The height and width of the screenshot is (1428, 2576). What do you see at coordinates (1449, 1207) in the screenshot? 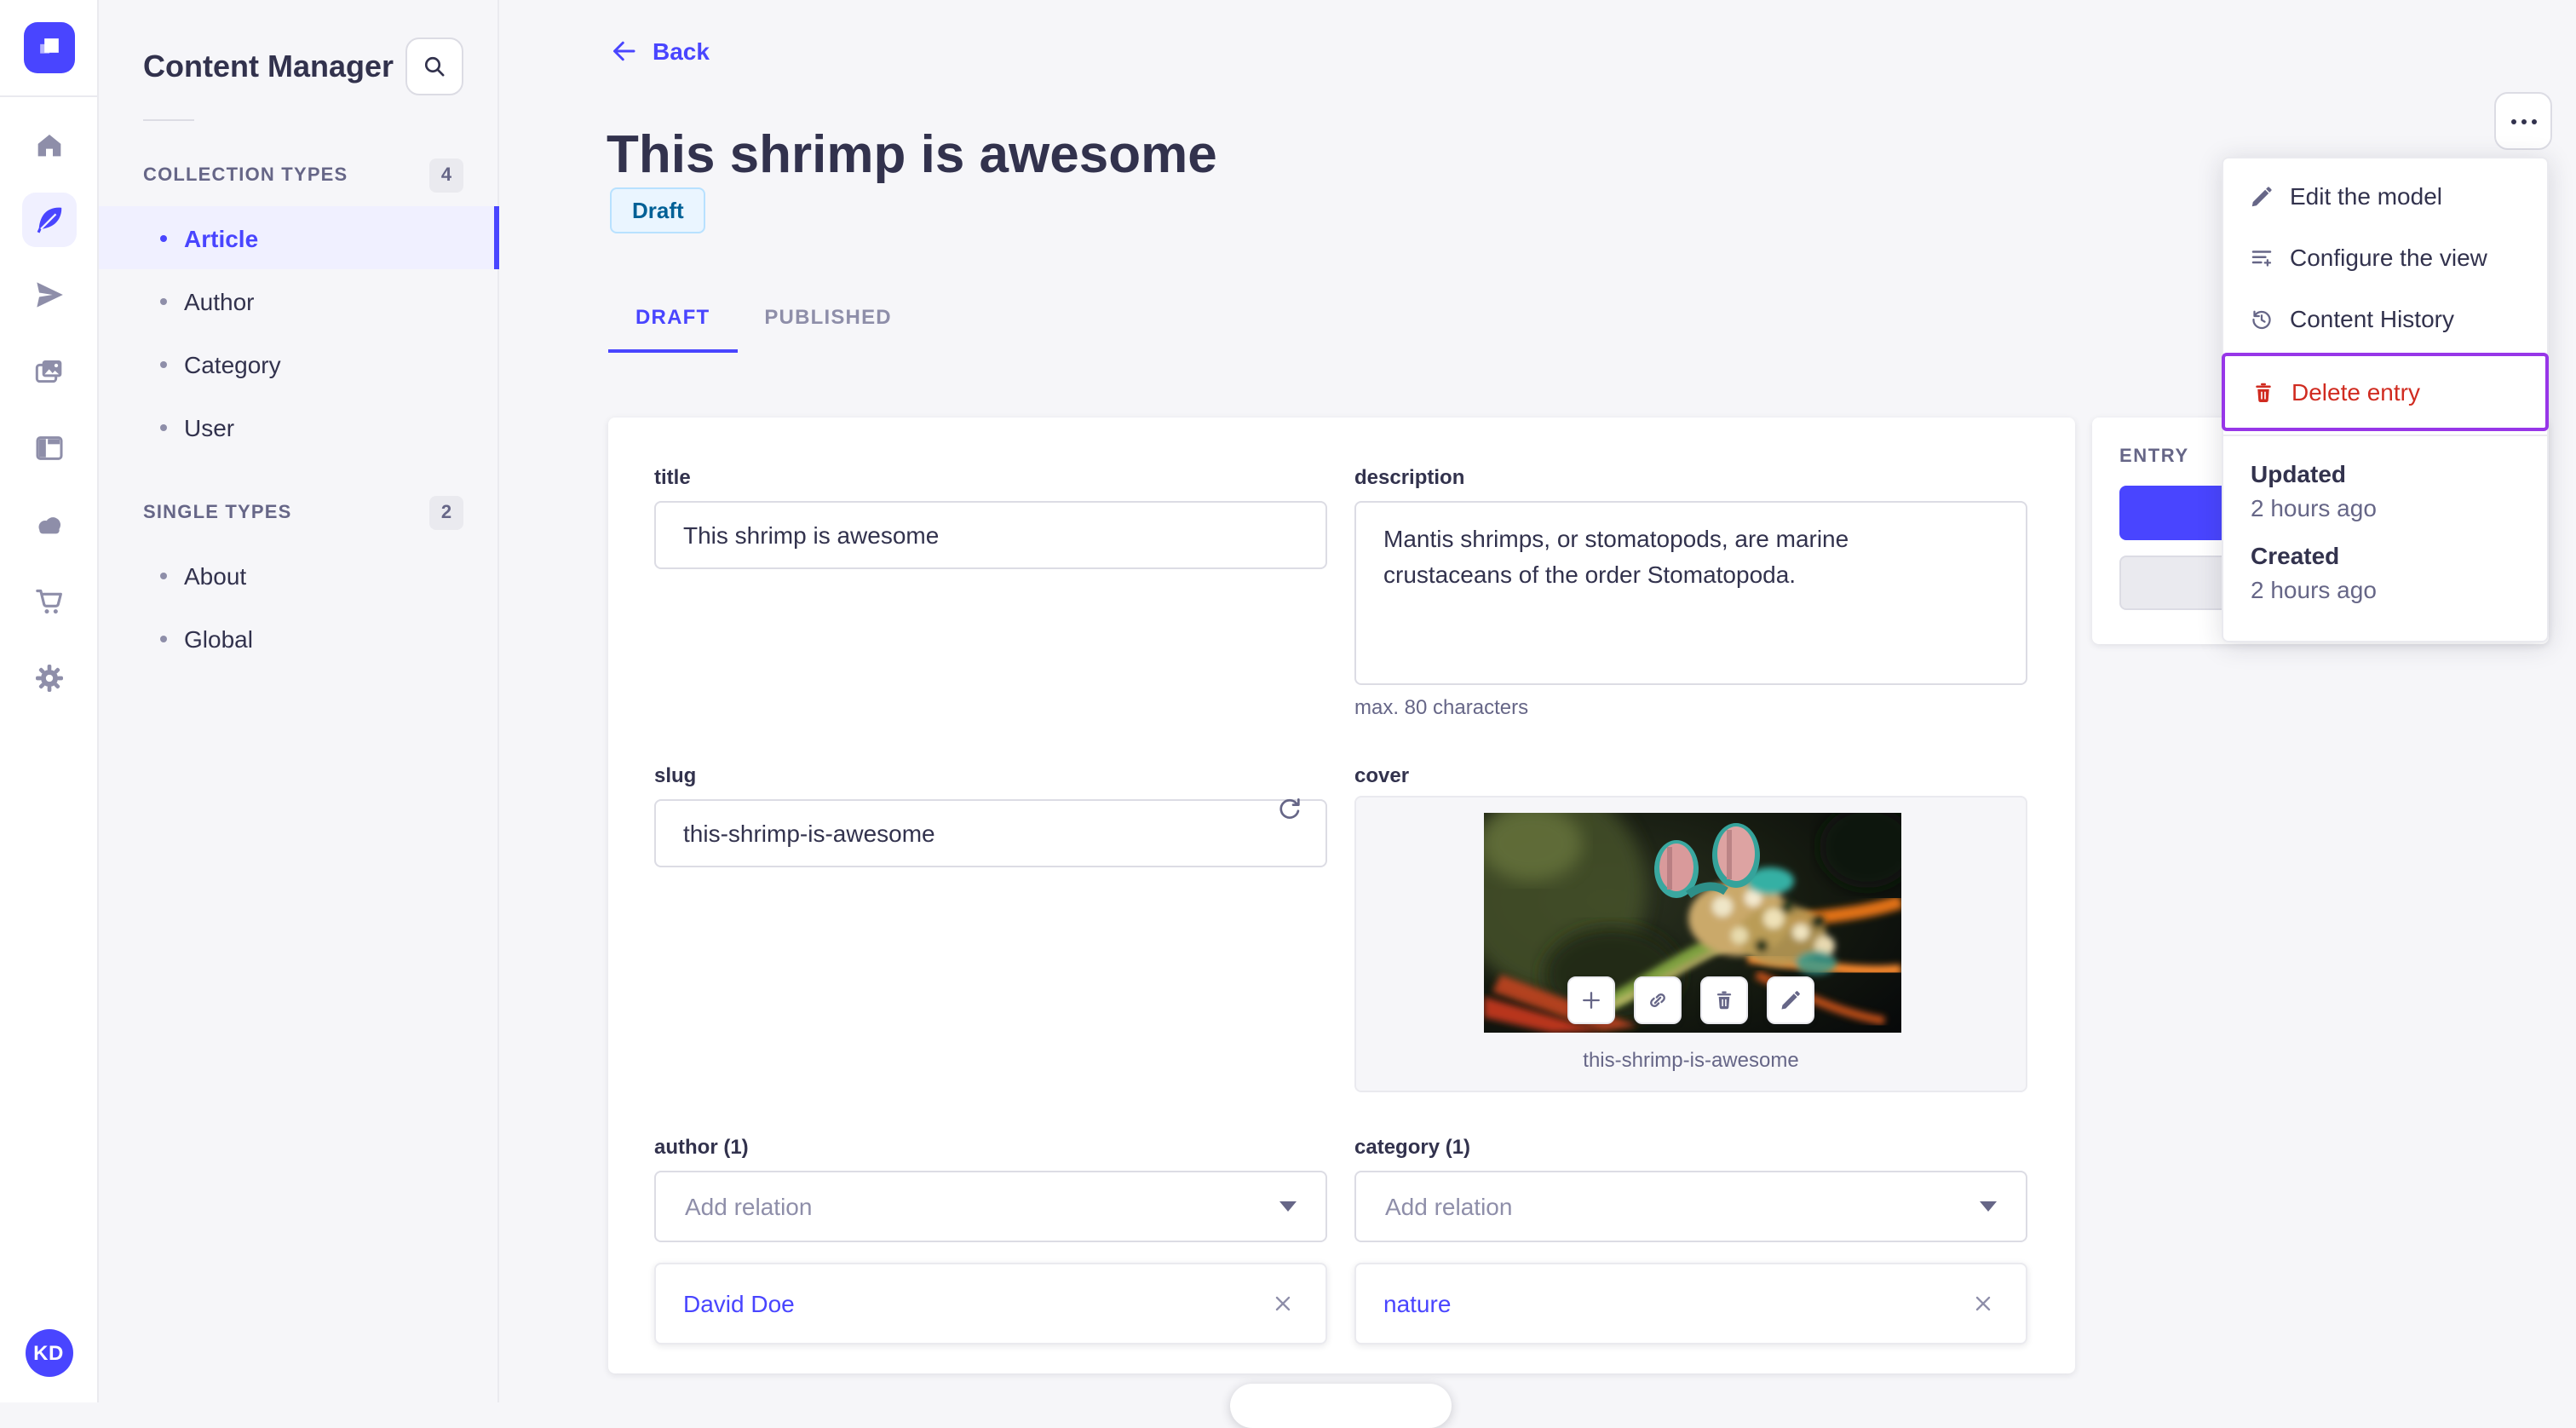
I see `category-select-placeholder: Add relation` at bounding box center [1449, 1207].